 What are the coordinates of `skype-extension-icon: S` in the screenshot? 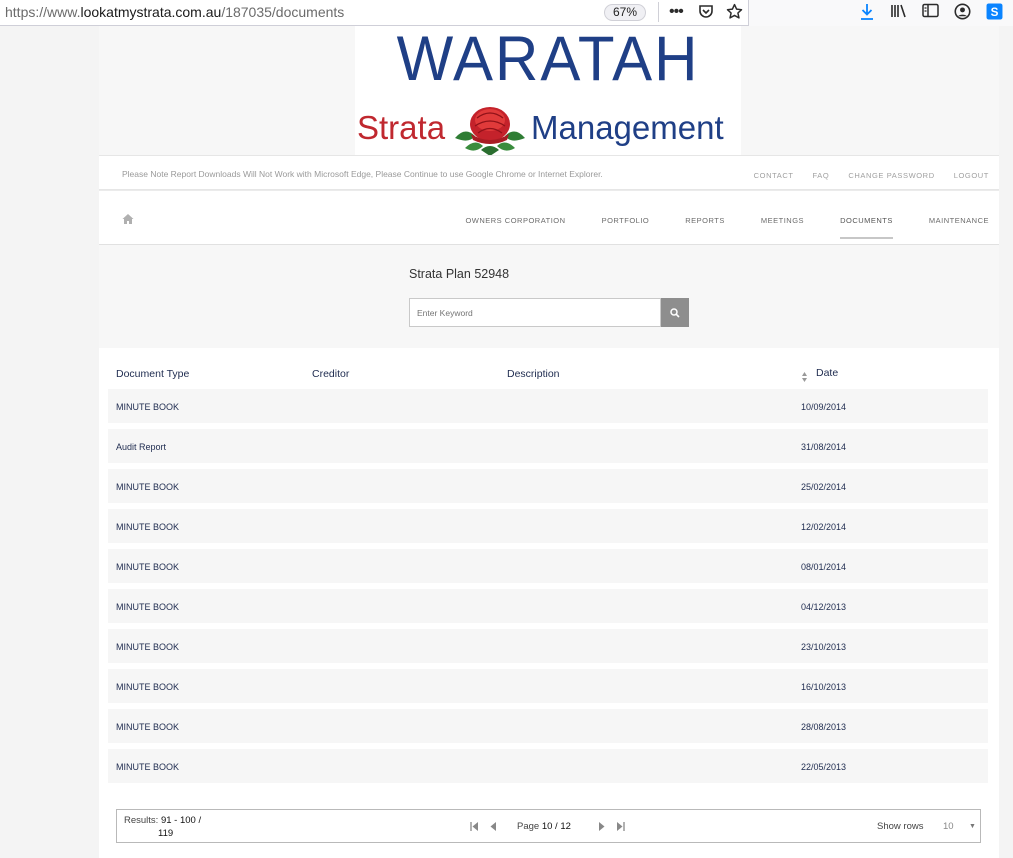 It's located at (994, 14).